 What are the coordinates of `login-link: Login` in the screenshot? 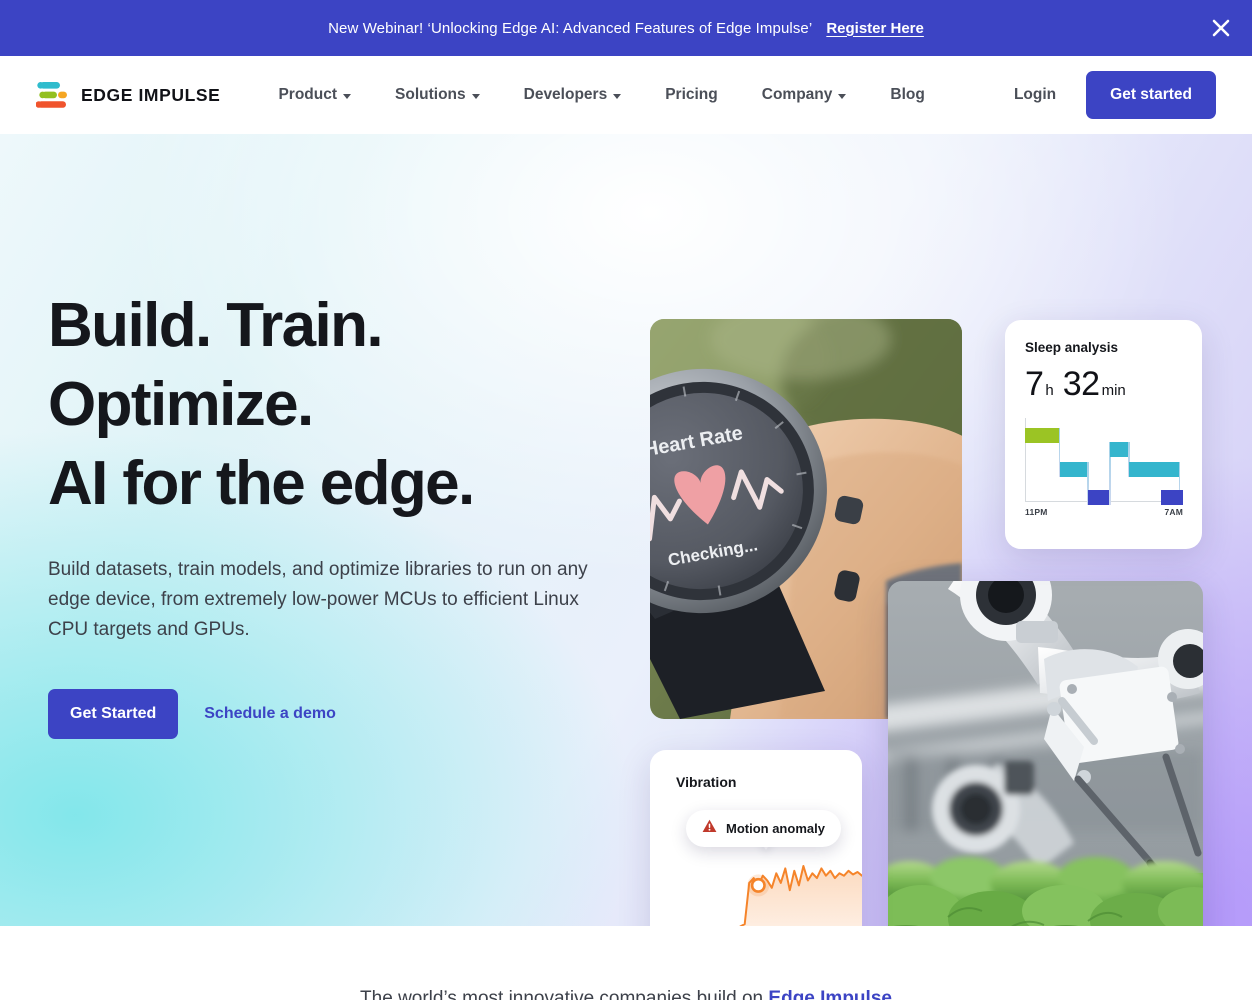 It's located at (1035, 95).